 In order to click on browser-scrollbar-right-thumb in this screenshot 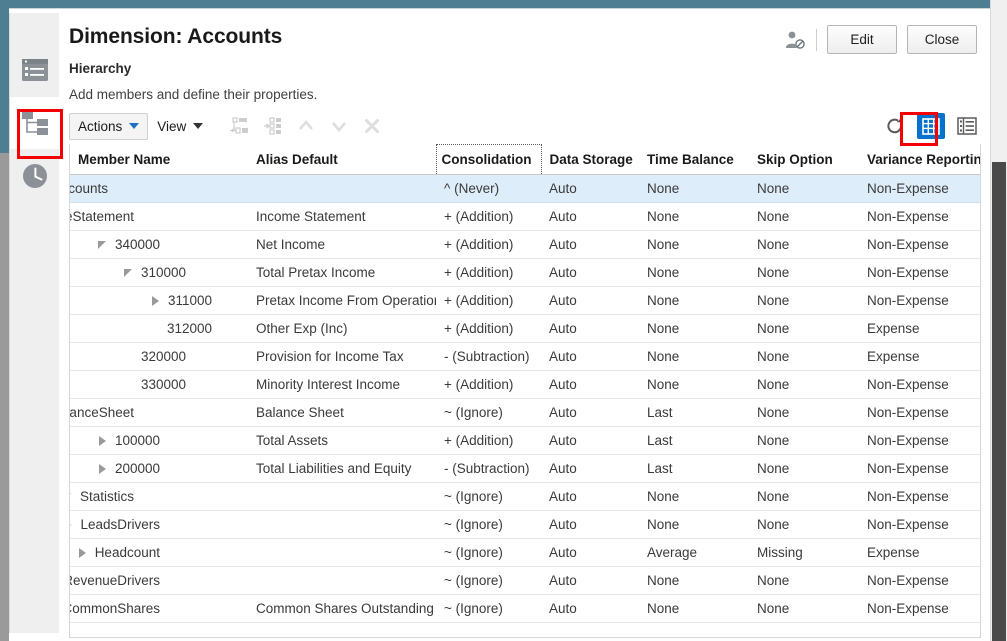, I will do `click(999, 401)`.